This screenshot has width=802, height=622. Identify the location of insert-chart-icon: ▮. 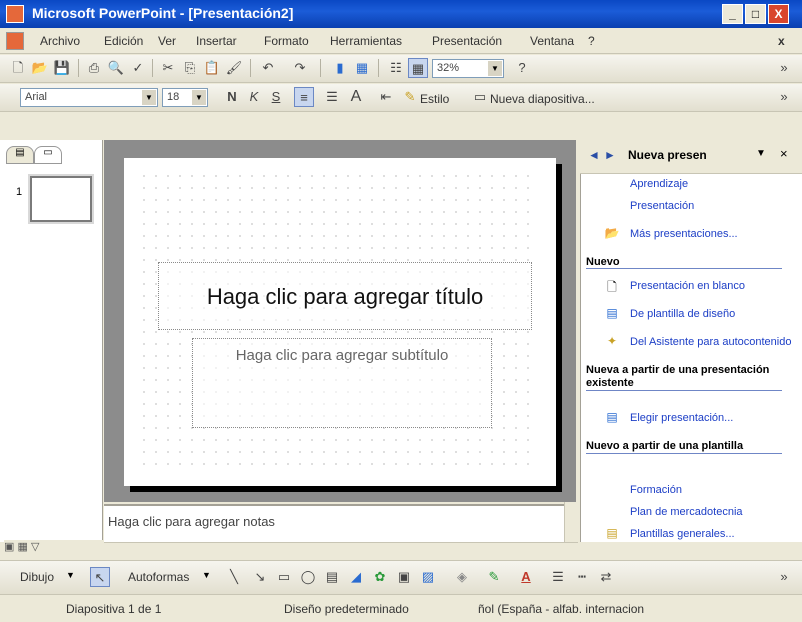
(340, 68).